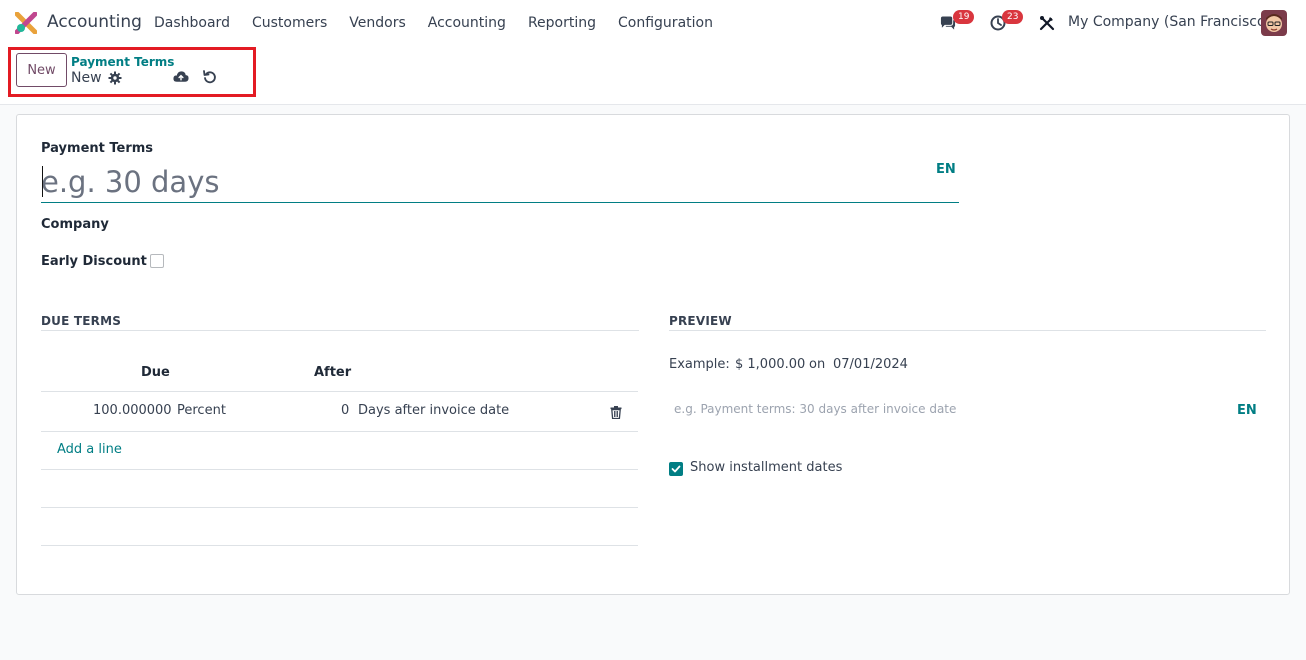 The height and width of the screenshot is (660, 1306). What do you see at coordinates (433, 410) in the screenshot?
I see `delay-type-cell: Days after invoice date` at bounding box center [433, 410].